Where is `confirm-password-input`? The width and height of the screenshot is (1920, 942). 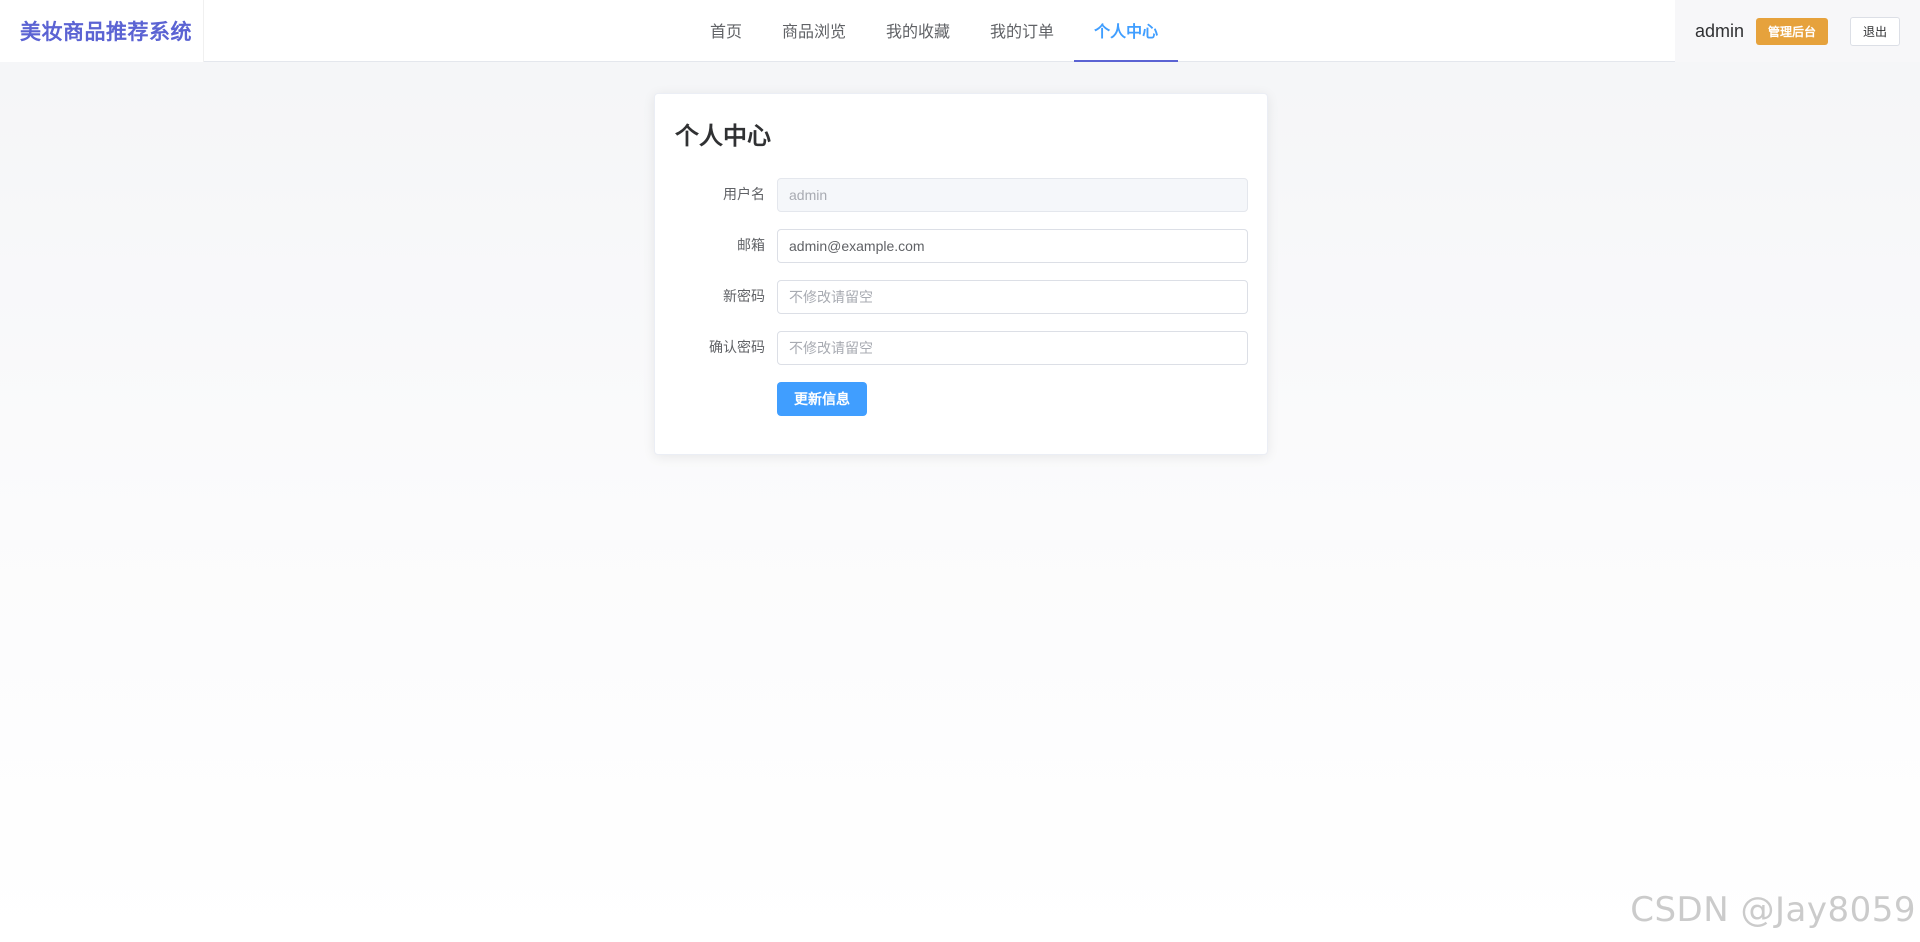 confirm-password-input is located at coordinates (1012, 348).